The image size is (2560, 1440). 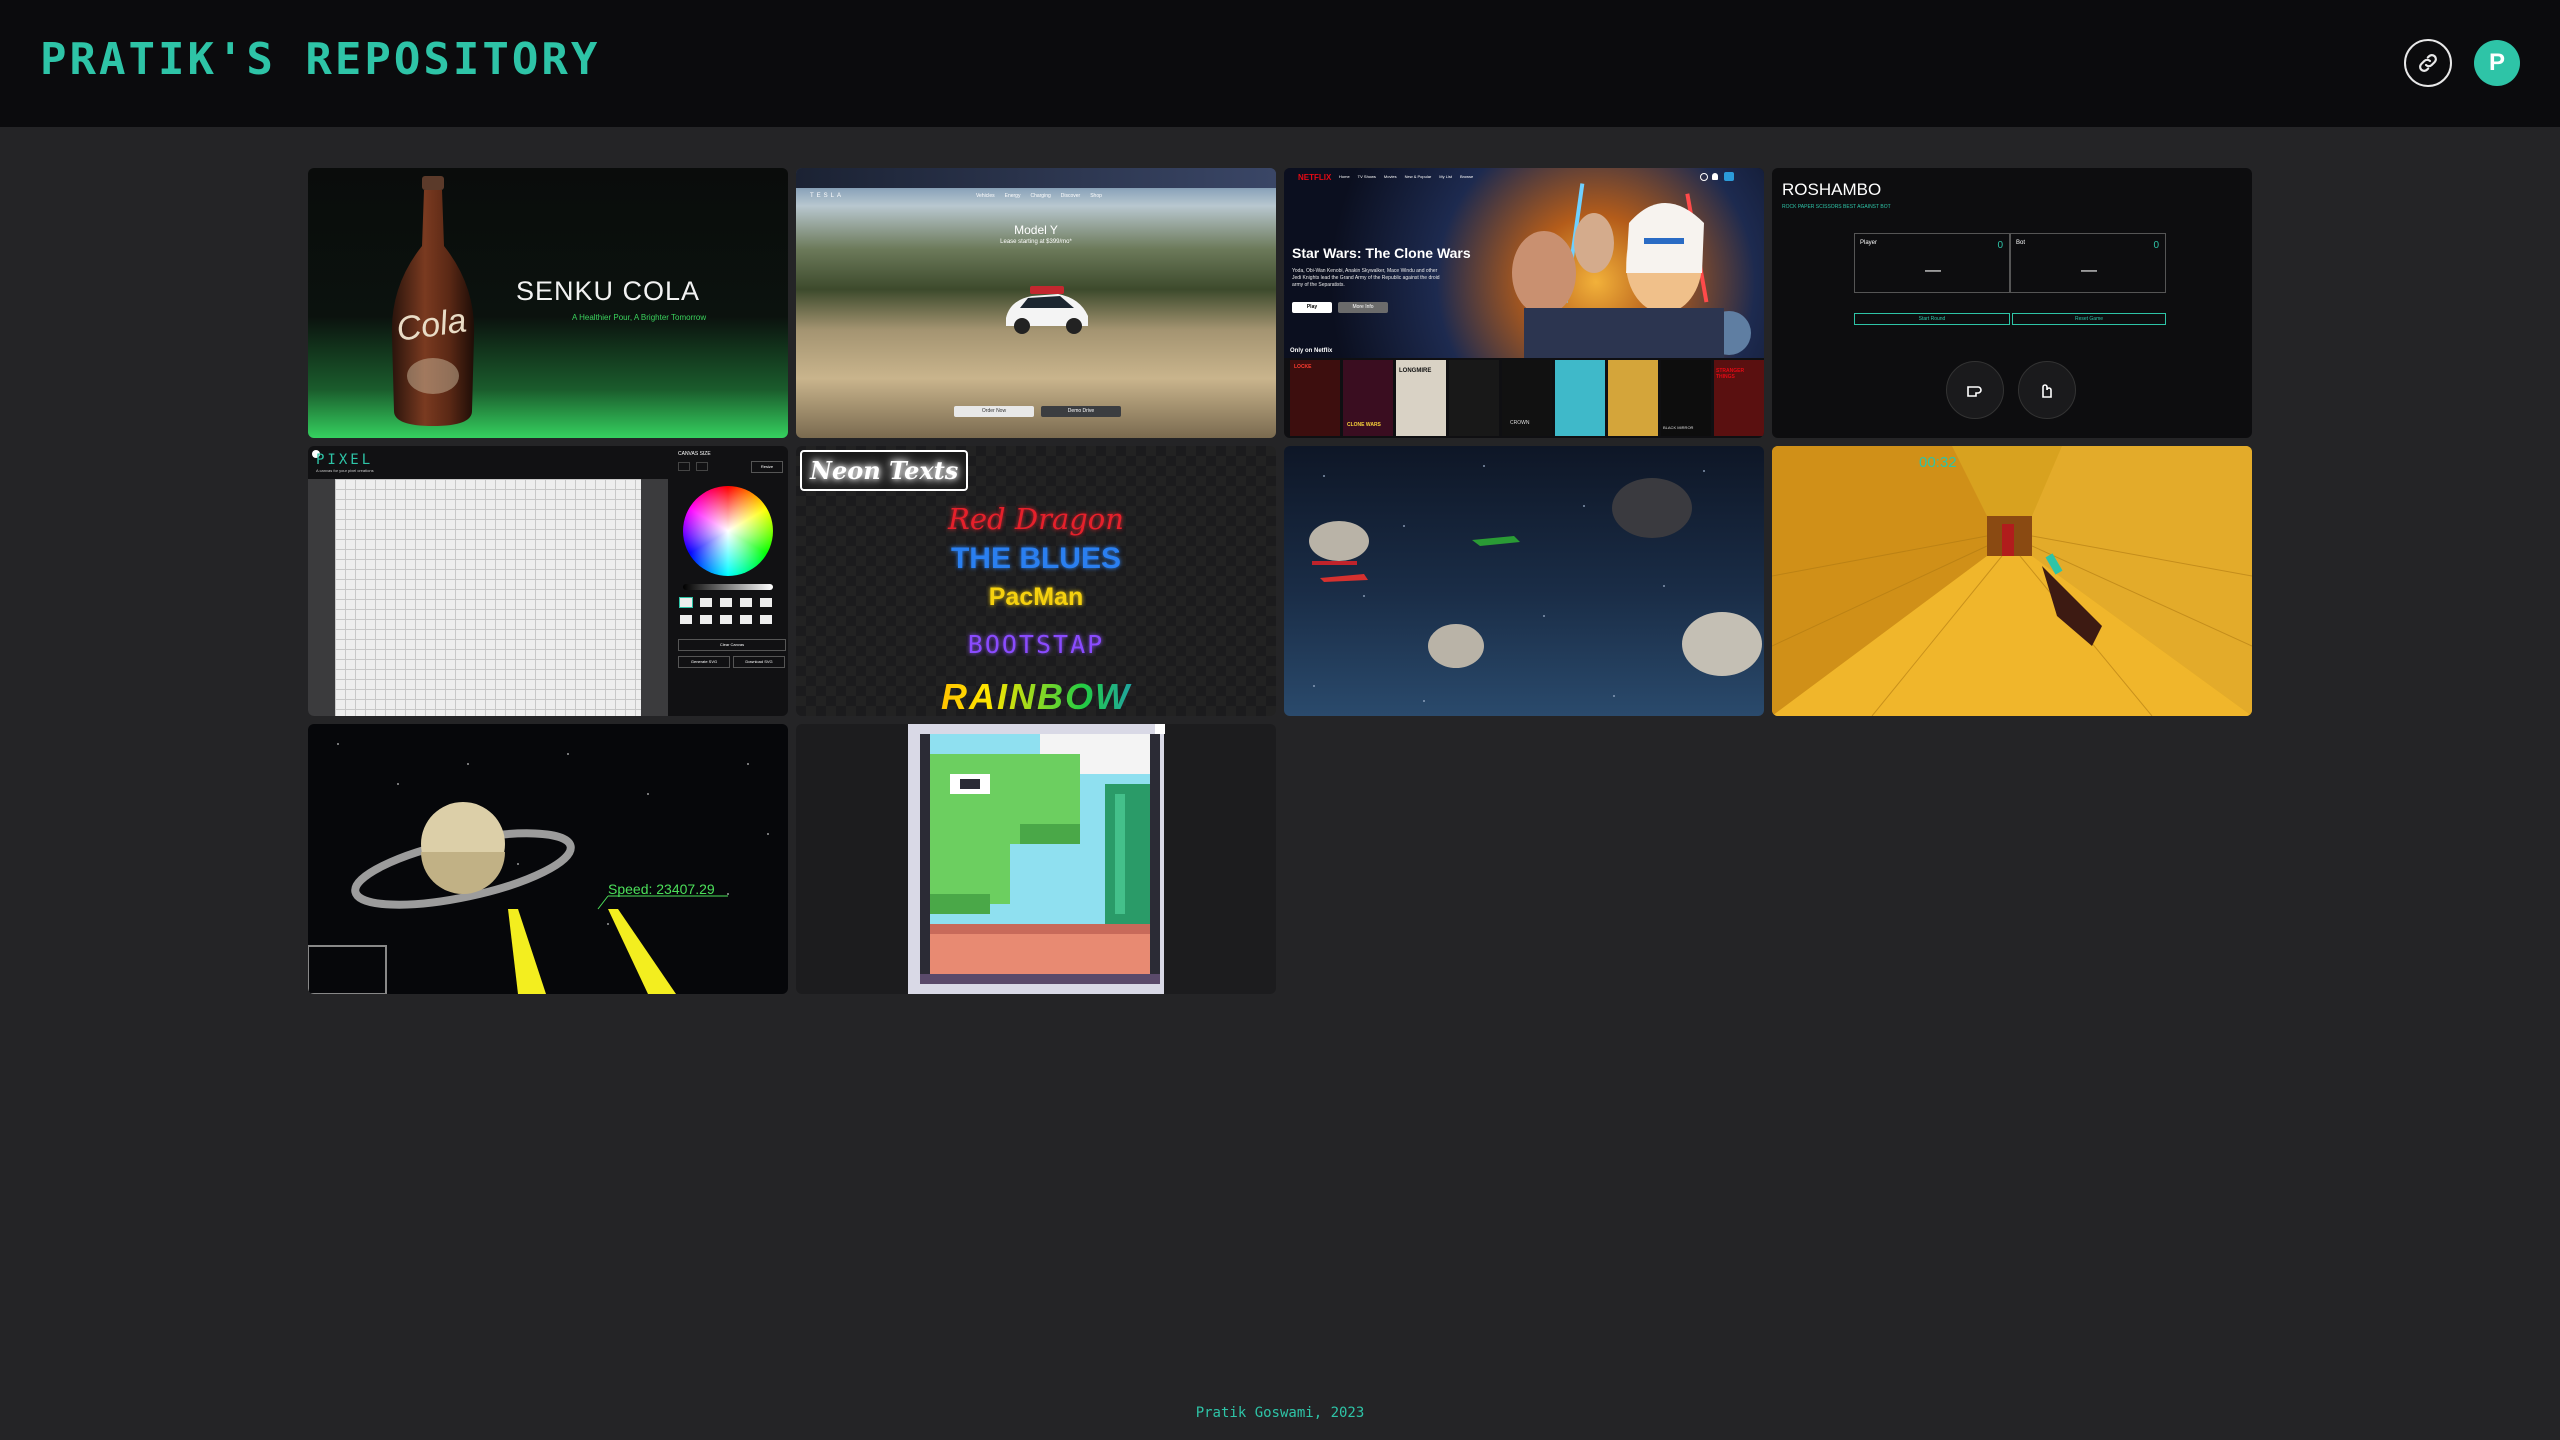 I want to click on game-timer: 00:32, so click(x=1938, y=462).